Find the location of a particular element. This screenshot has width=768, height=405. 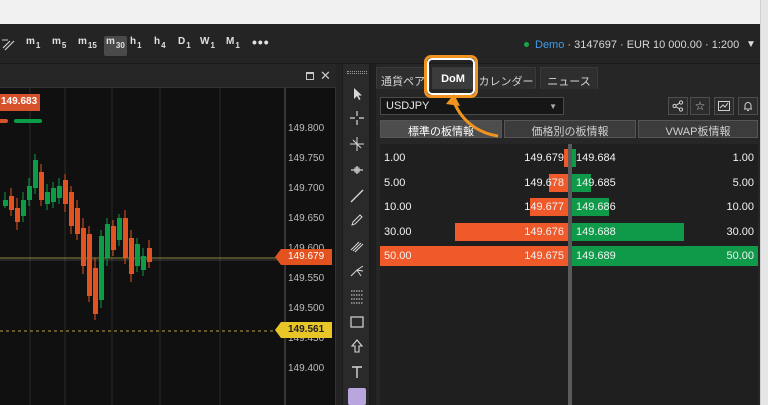

buy-indicator is located at coordinates (28, 121).